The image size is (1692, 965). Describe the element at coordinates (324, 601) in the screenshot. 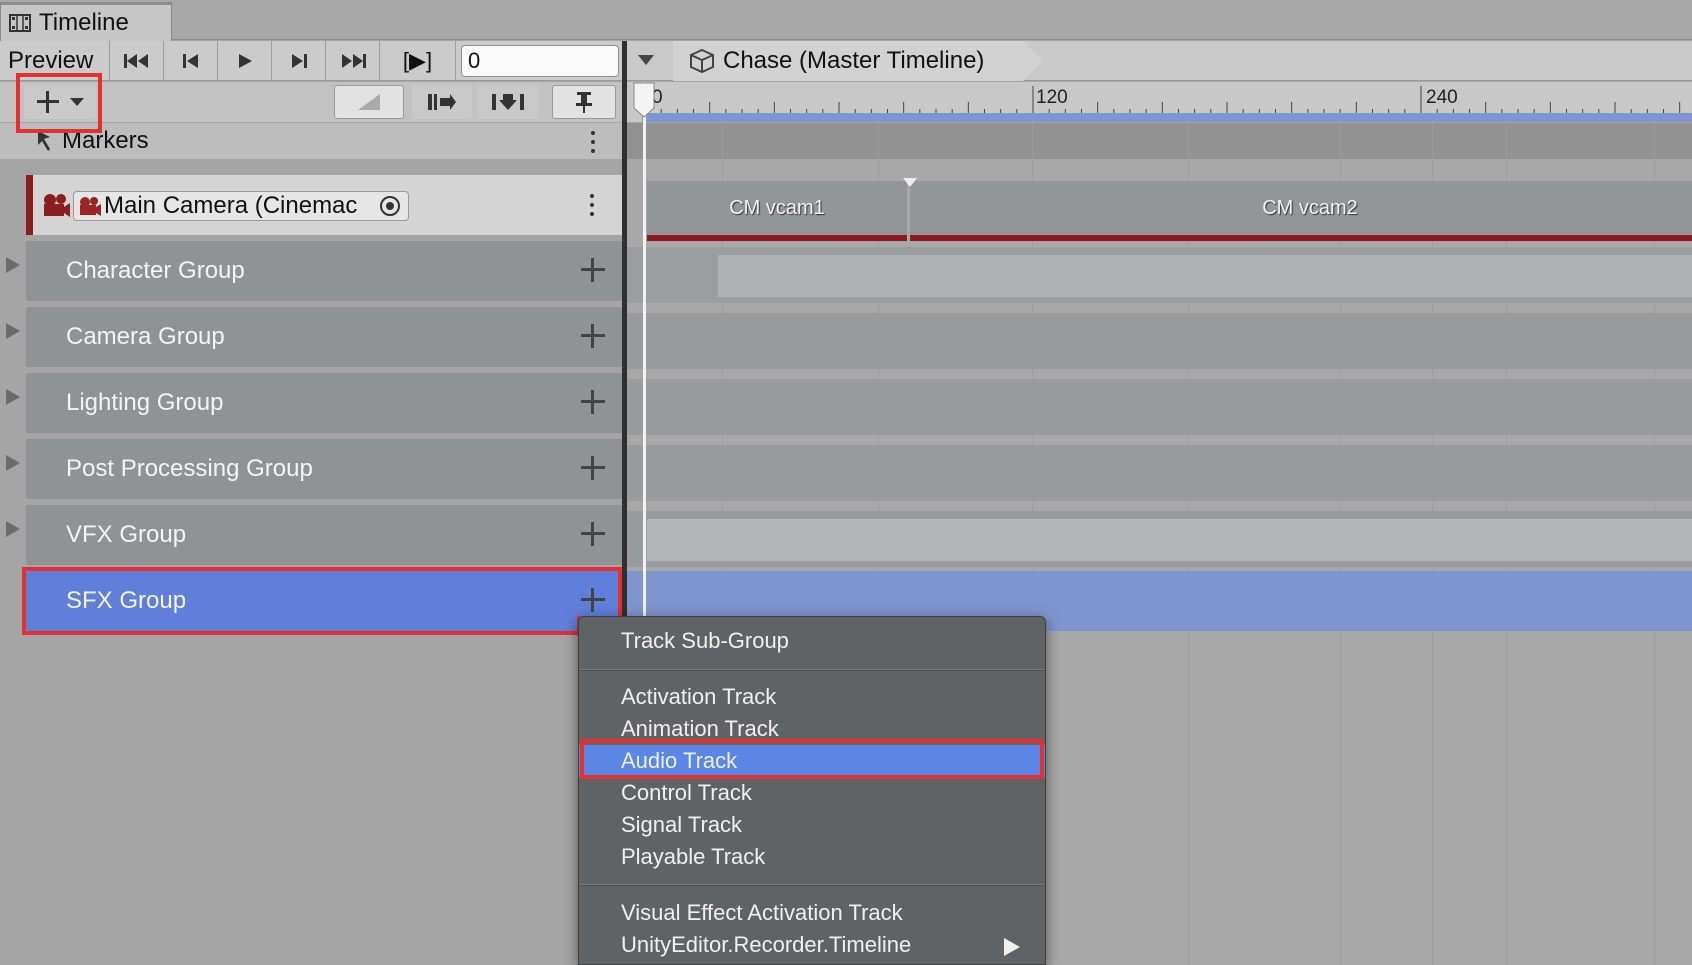

I see `sfx-group-track: SFX Group` at that location.